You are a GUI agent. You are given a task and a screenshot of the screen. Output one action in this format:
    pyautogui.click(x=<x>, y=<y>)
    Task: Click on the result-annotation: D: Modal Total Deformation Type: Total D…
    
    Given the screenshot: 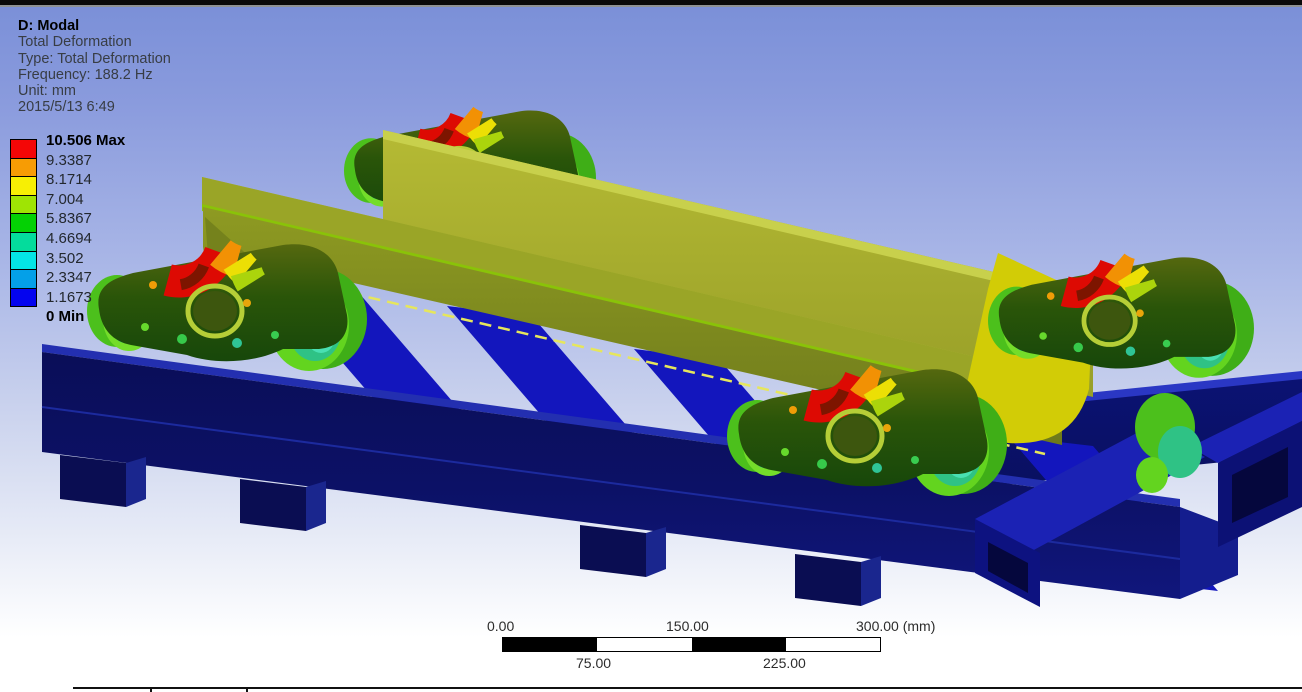 What is the action you would take?
    pyautogui.click(x=94, y=67)
    